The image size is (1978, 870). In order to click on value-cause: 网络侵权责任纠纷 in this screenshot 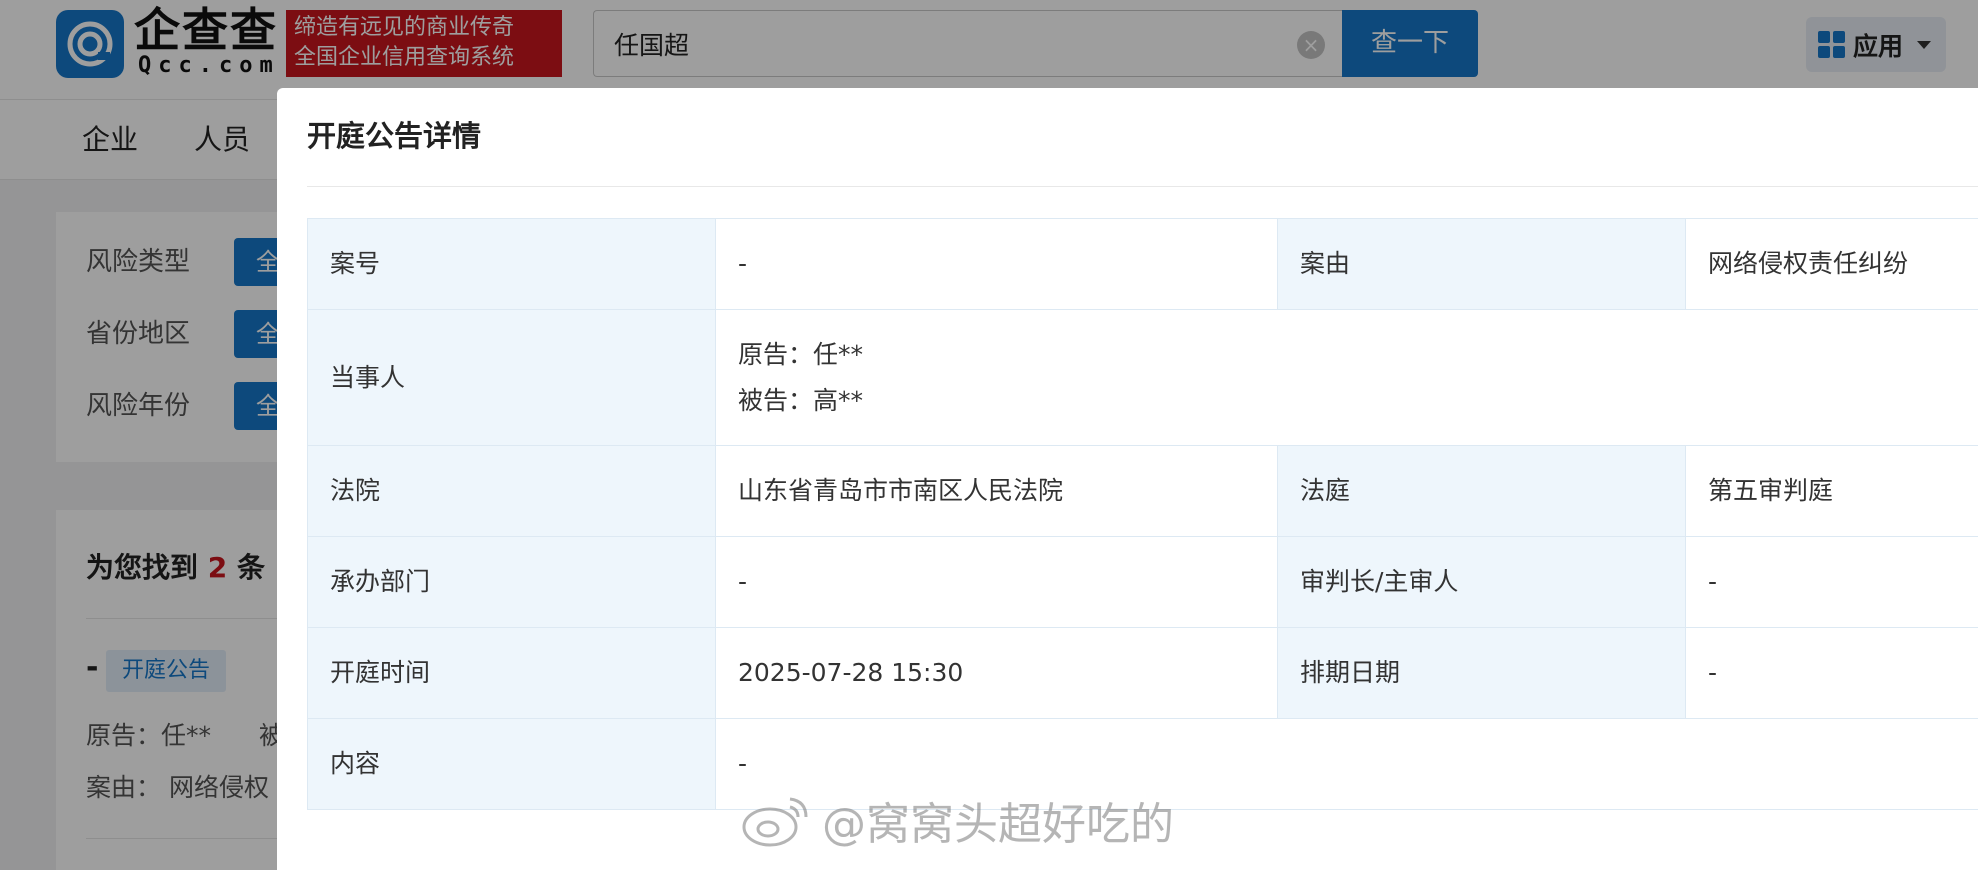, I will do `click(1831, 264)`.